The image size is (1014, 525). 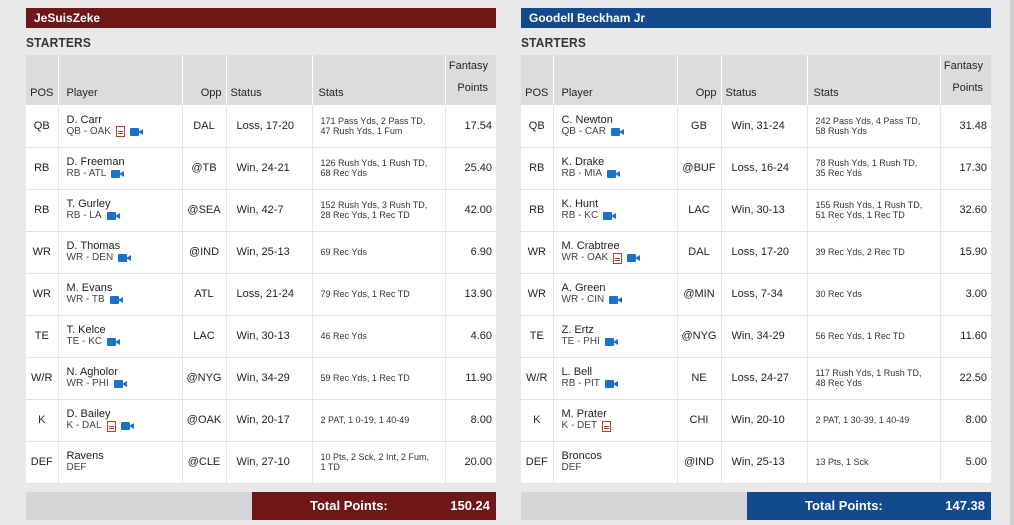 I want to click on opponent-cell: @OAK, so click(x=204, y=420).